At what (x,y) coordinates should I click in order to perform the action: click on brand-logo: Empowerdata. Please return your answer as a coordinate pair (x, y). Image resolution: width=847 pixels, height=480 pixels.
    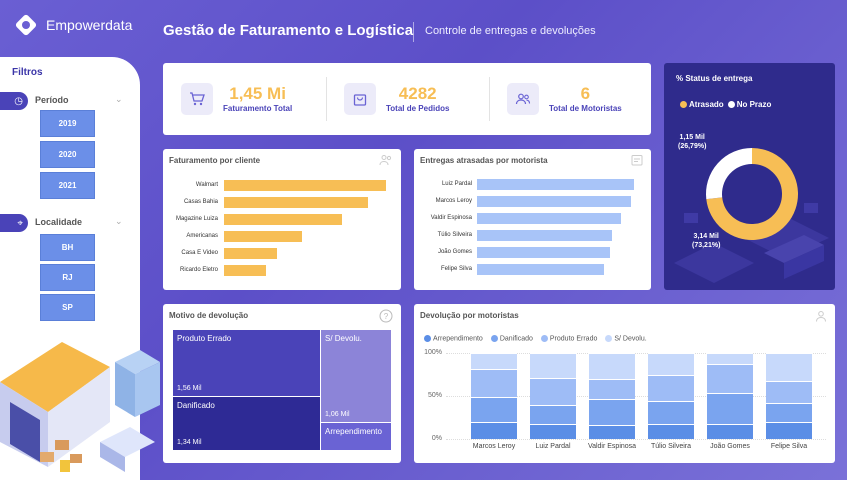
    Looking at the image, I should click on (73, 25).